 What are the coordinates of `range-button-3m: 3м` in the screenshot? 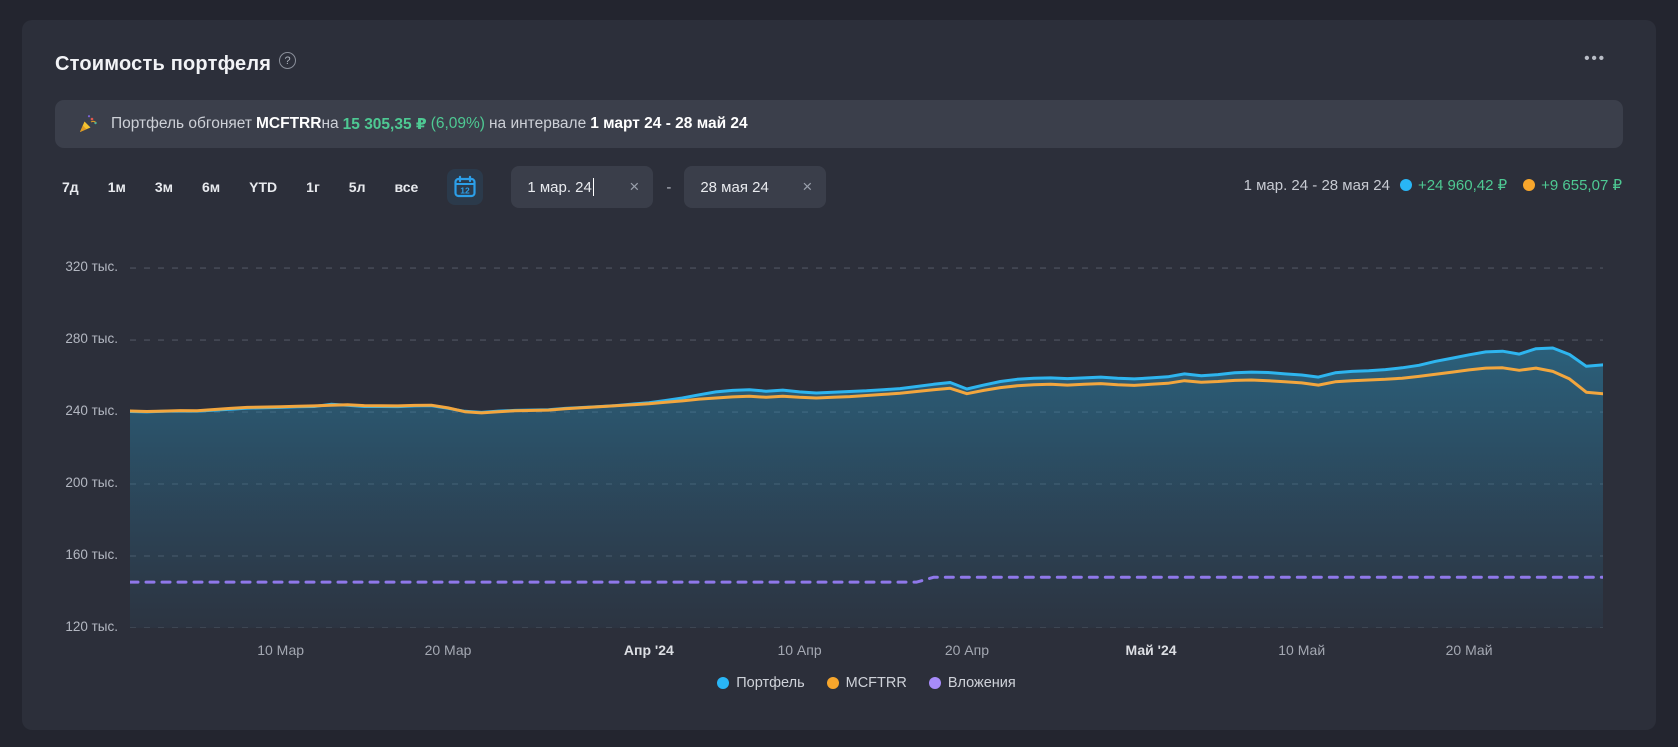 It's located at (164, 187).